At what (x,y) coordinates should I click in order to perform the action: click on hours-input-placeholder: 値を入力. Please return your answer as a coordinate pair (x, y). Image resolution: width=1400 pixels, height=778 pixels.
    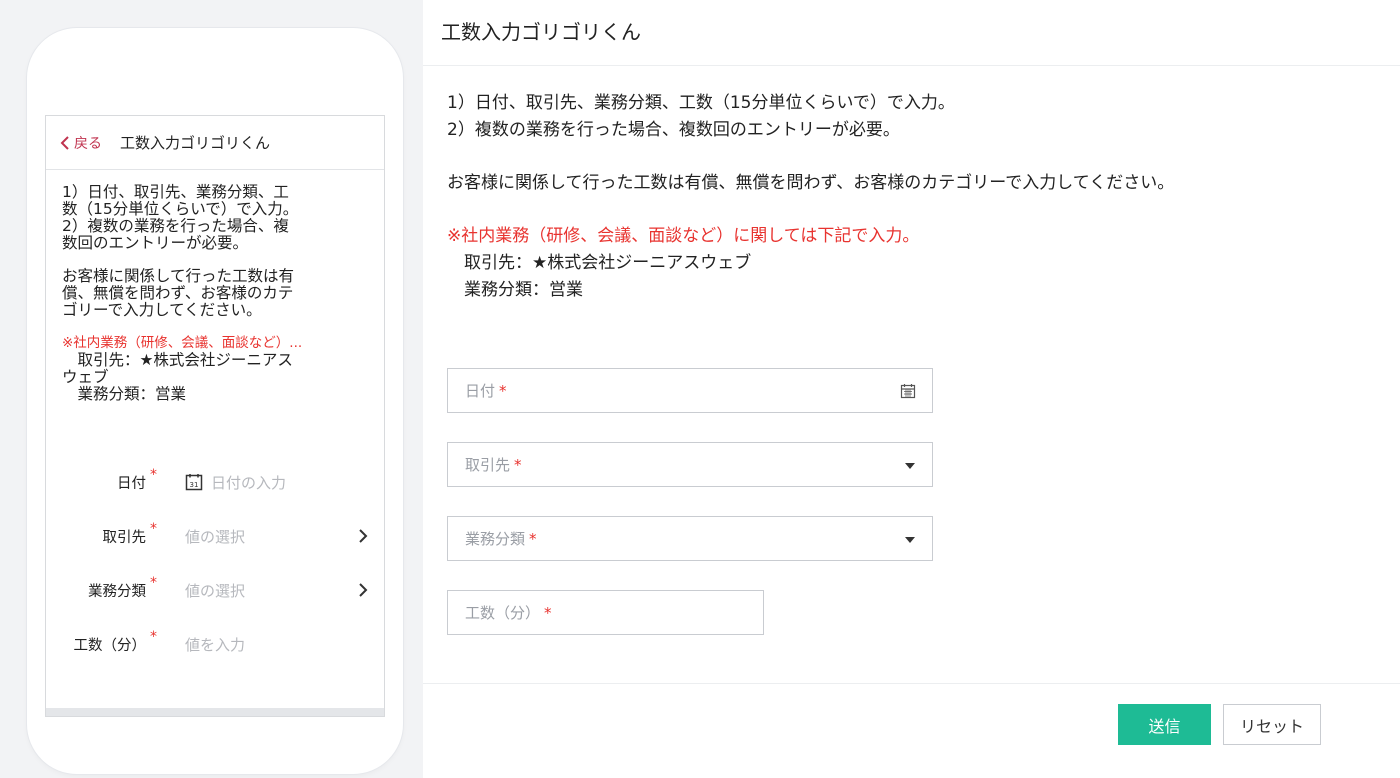
    Looking at the image, I should click on (215, 644).